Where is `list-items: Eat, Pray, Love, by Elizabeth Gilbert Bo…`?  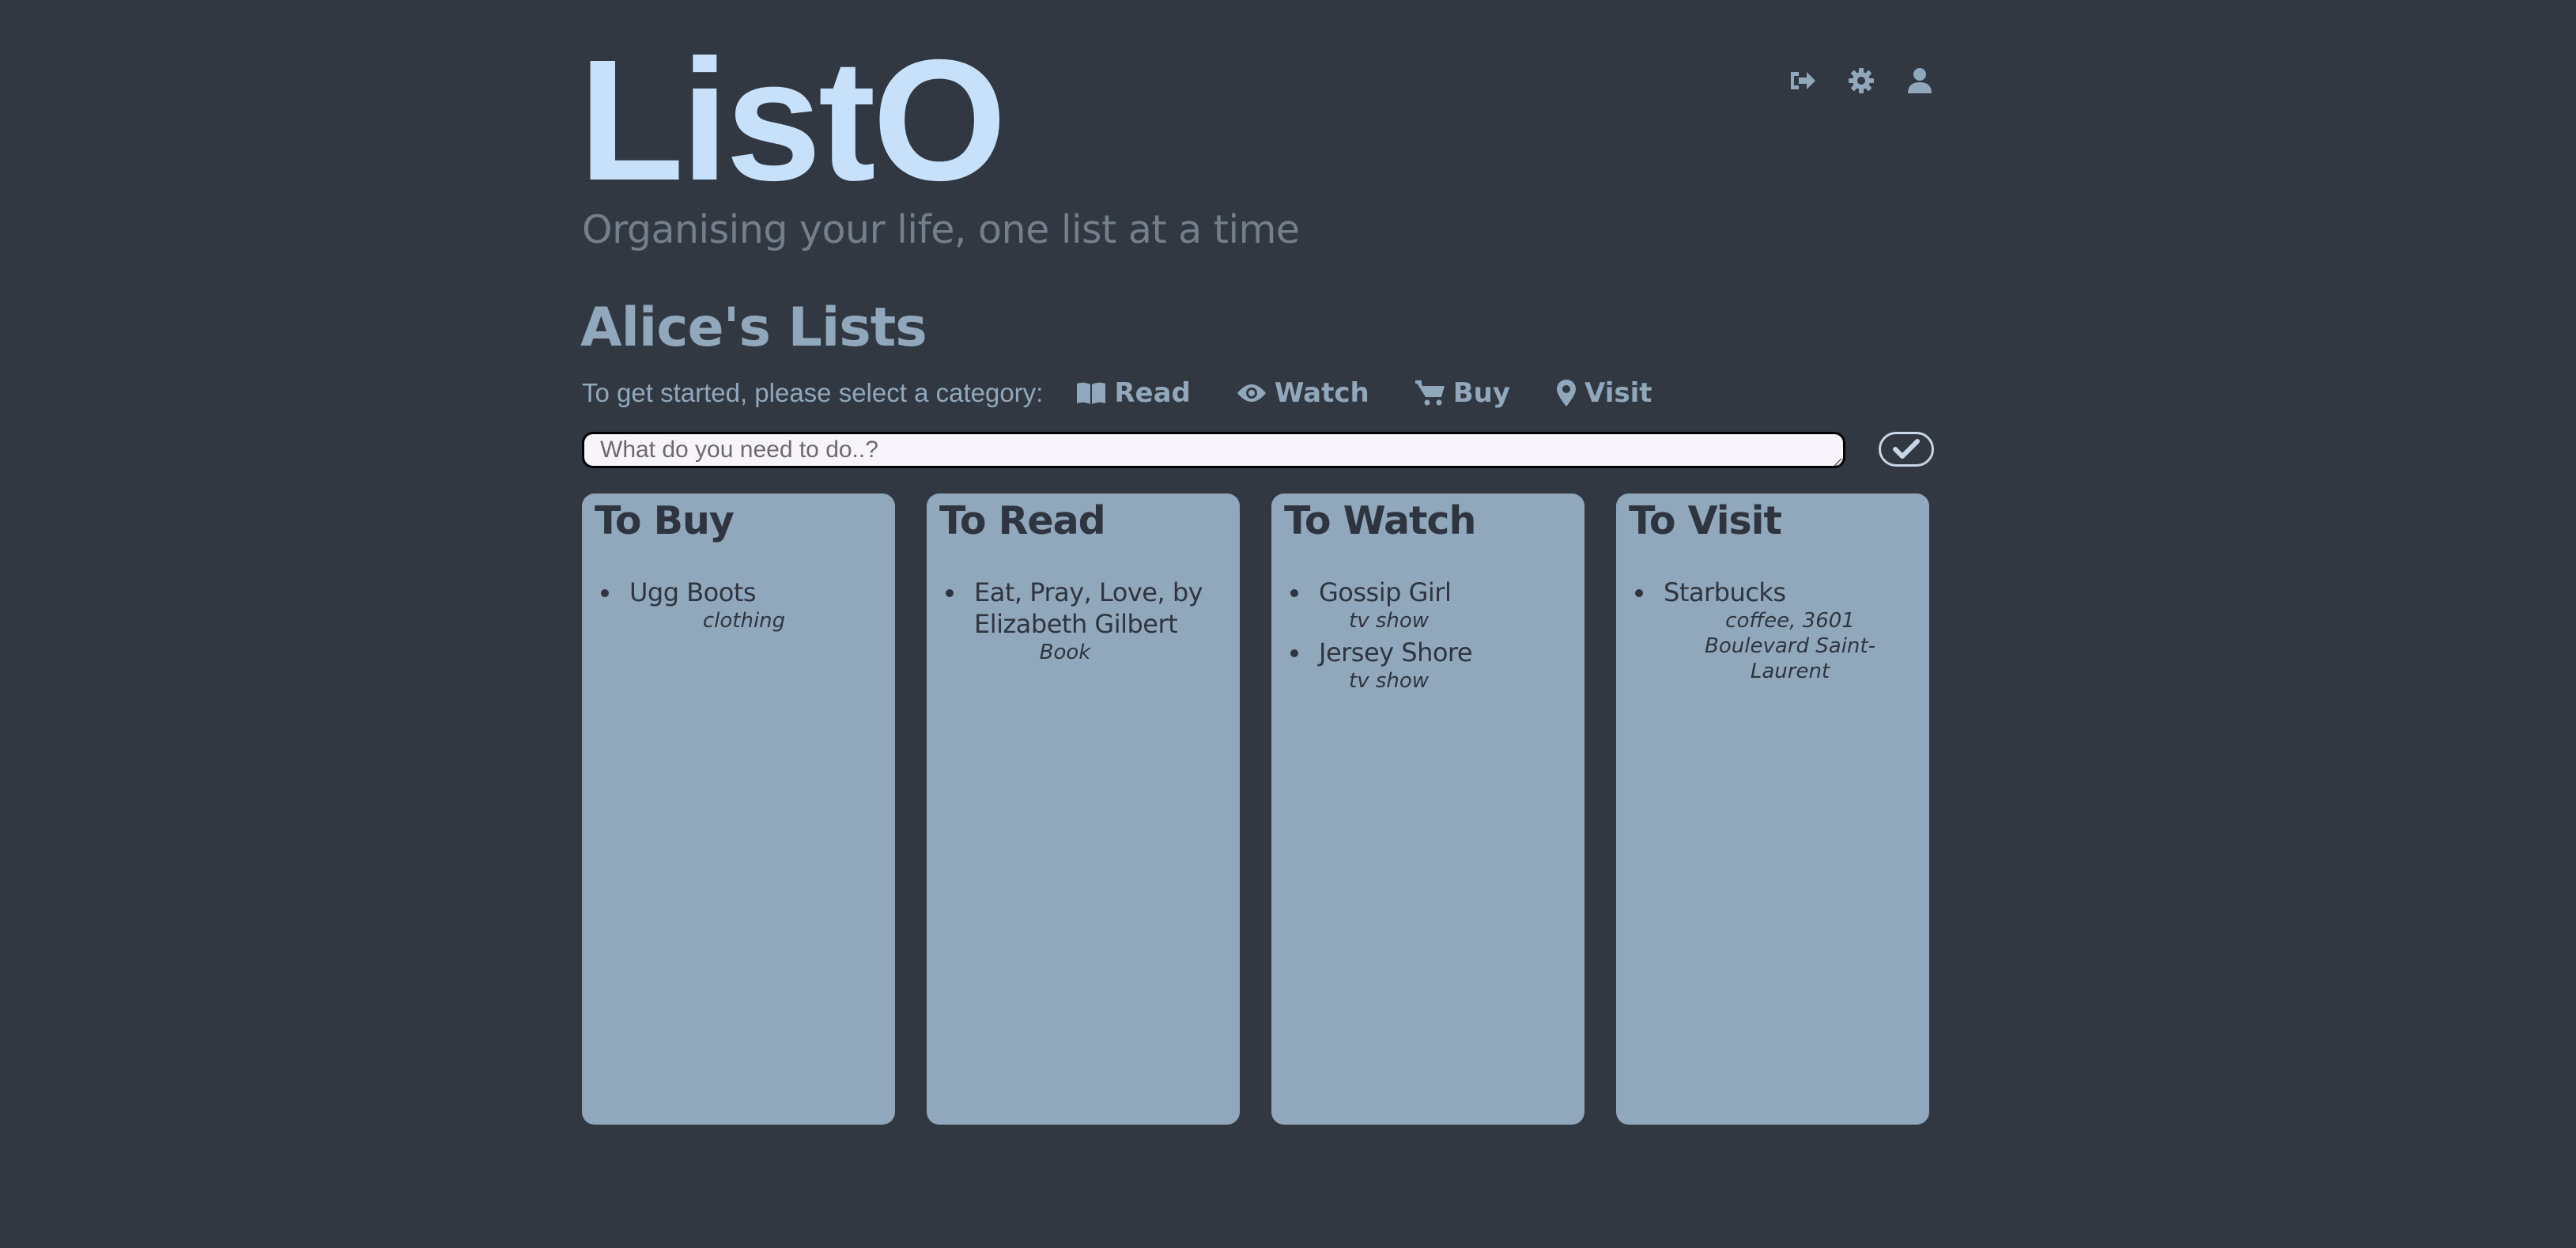
list-items: Eat, Pray, Love, by Elizabeth Gilbert Bo… is located at coordinates (1083, 621).